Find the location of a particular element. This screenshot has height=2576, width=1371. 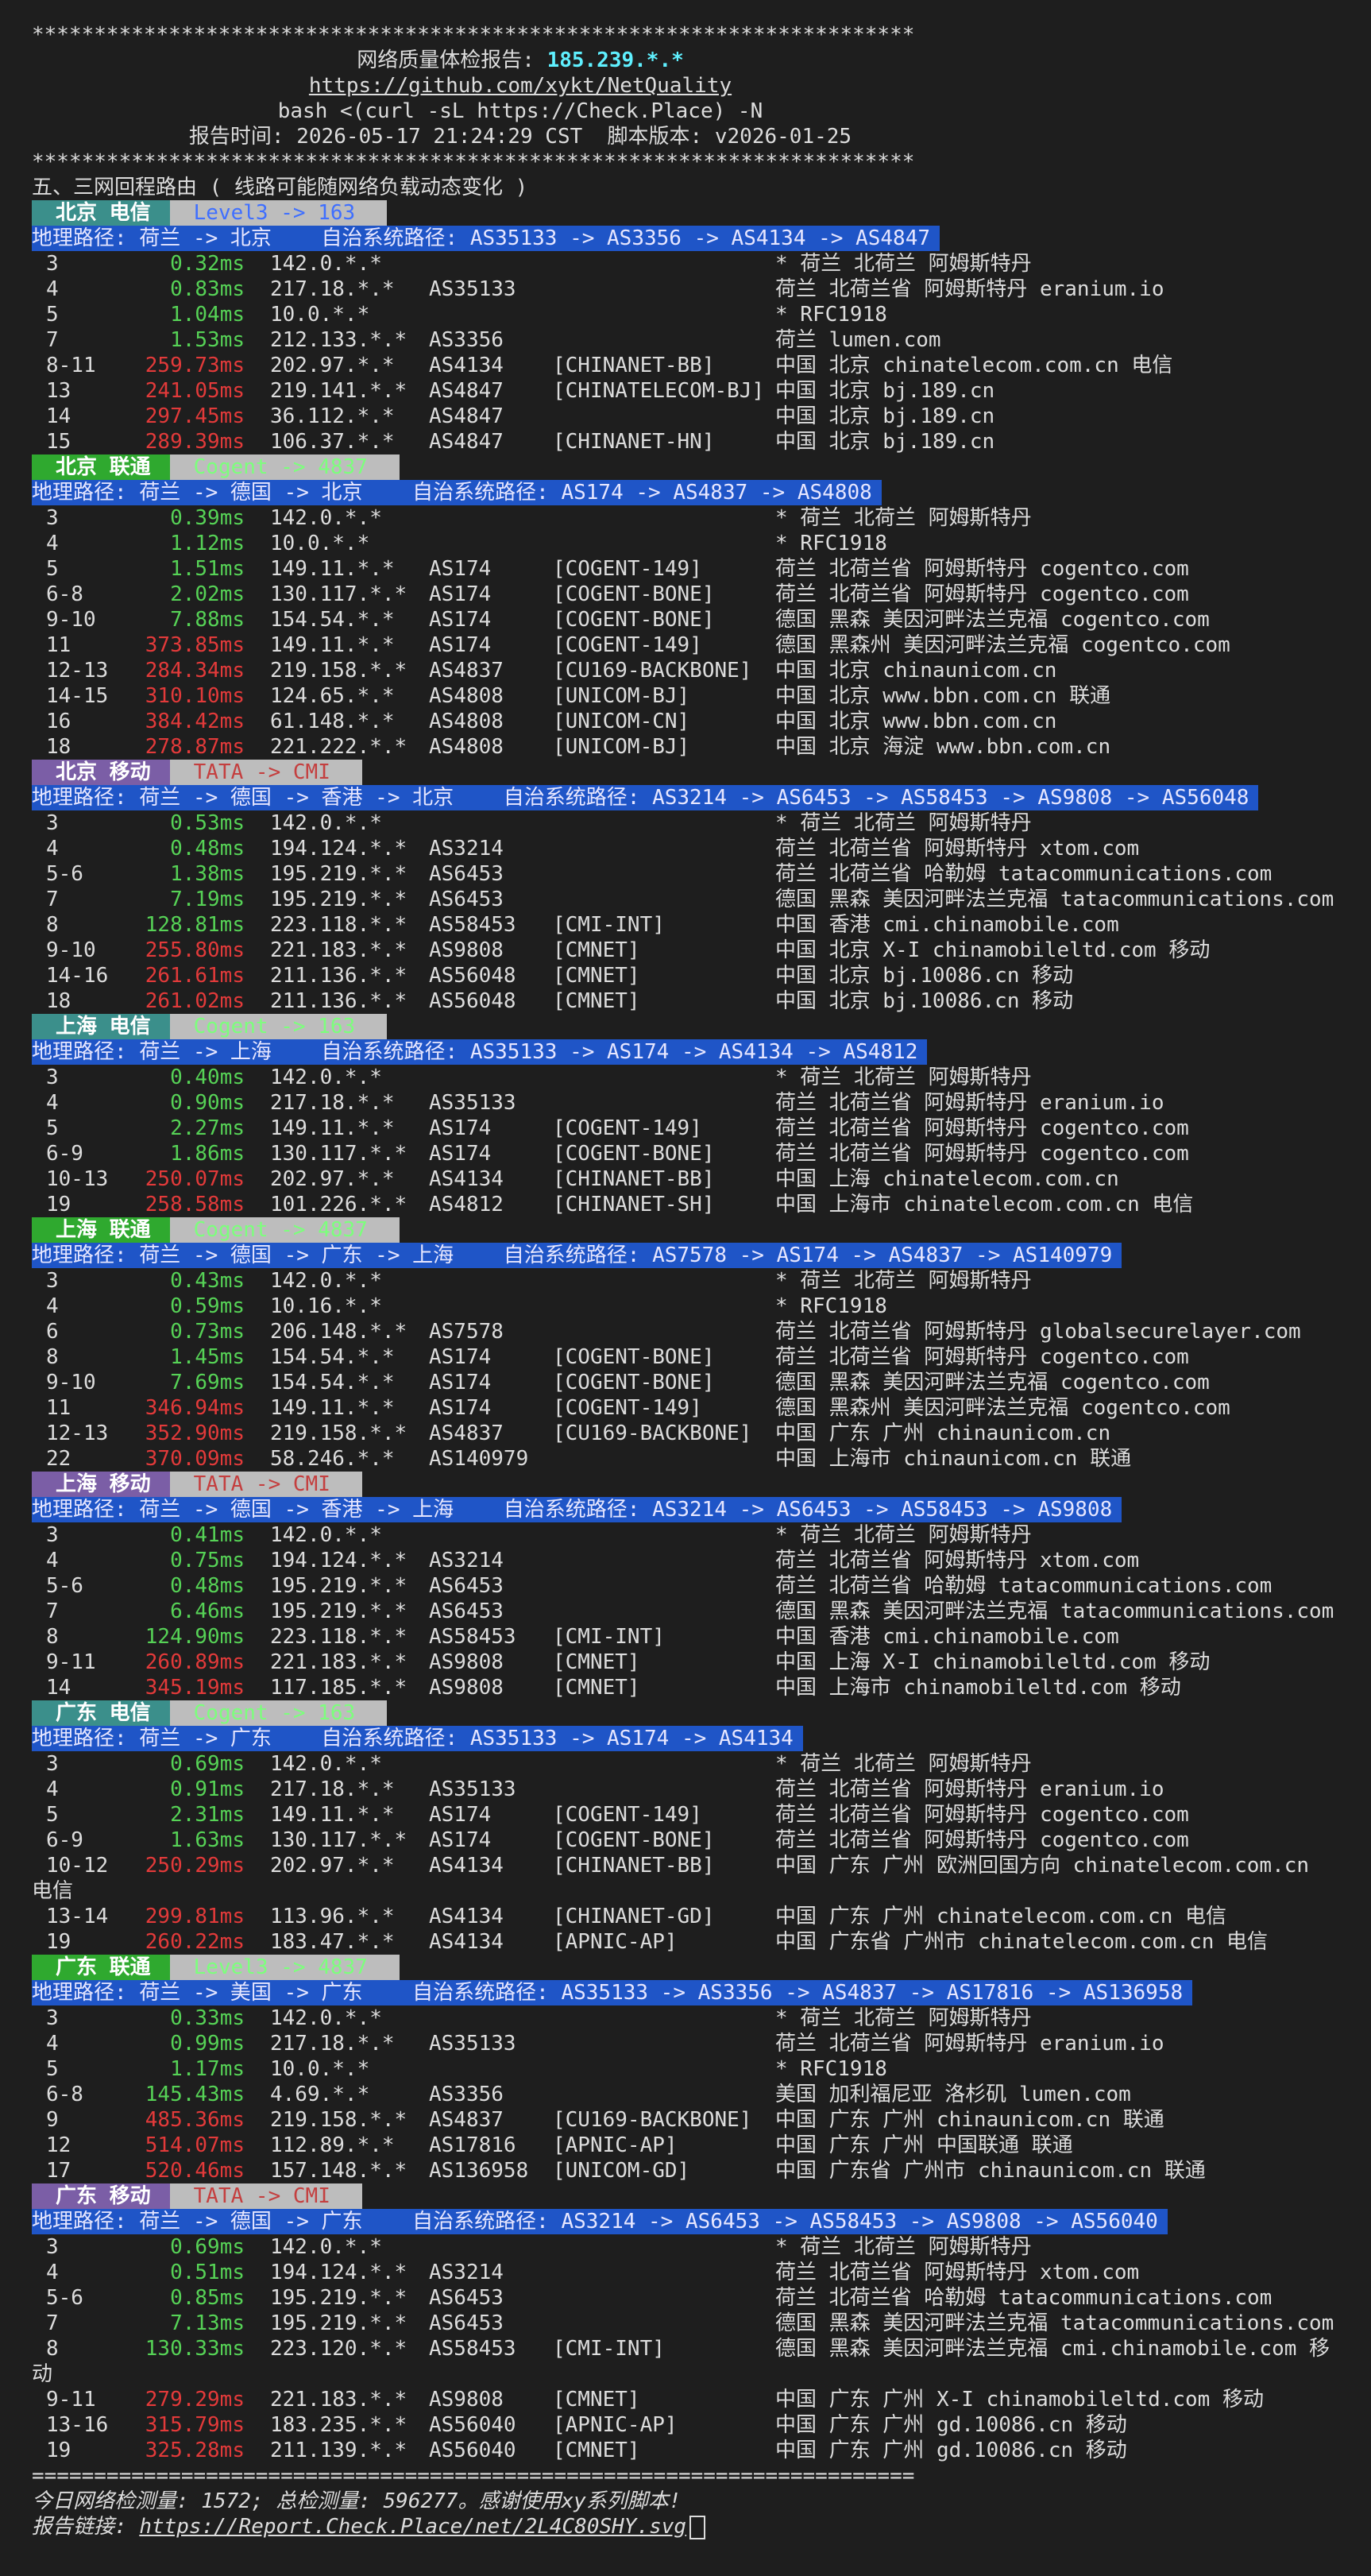

hop-latency: 2.27ms is located at coordinates (207, 1128).